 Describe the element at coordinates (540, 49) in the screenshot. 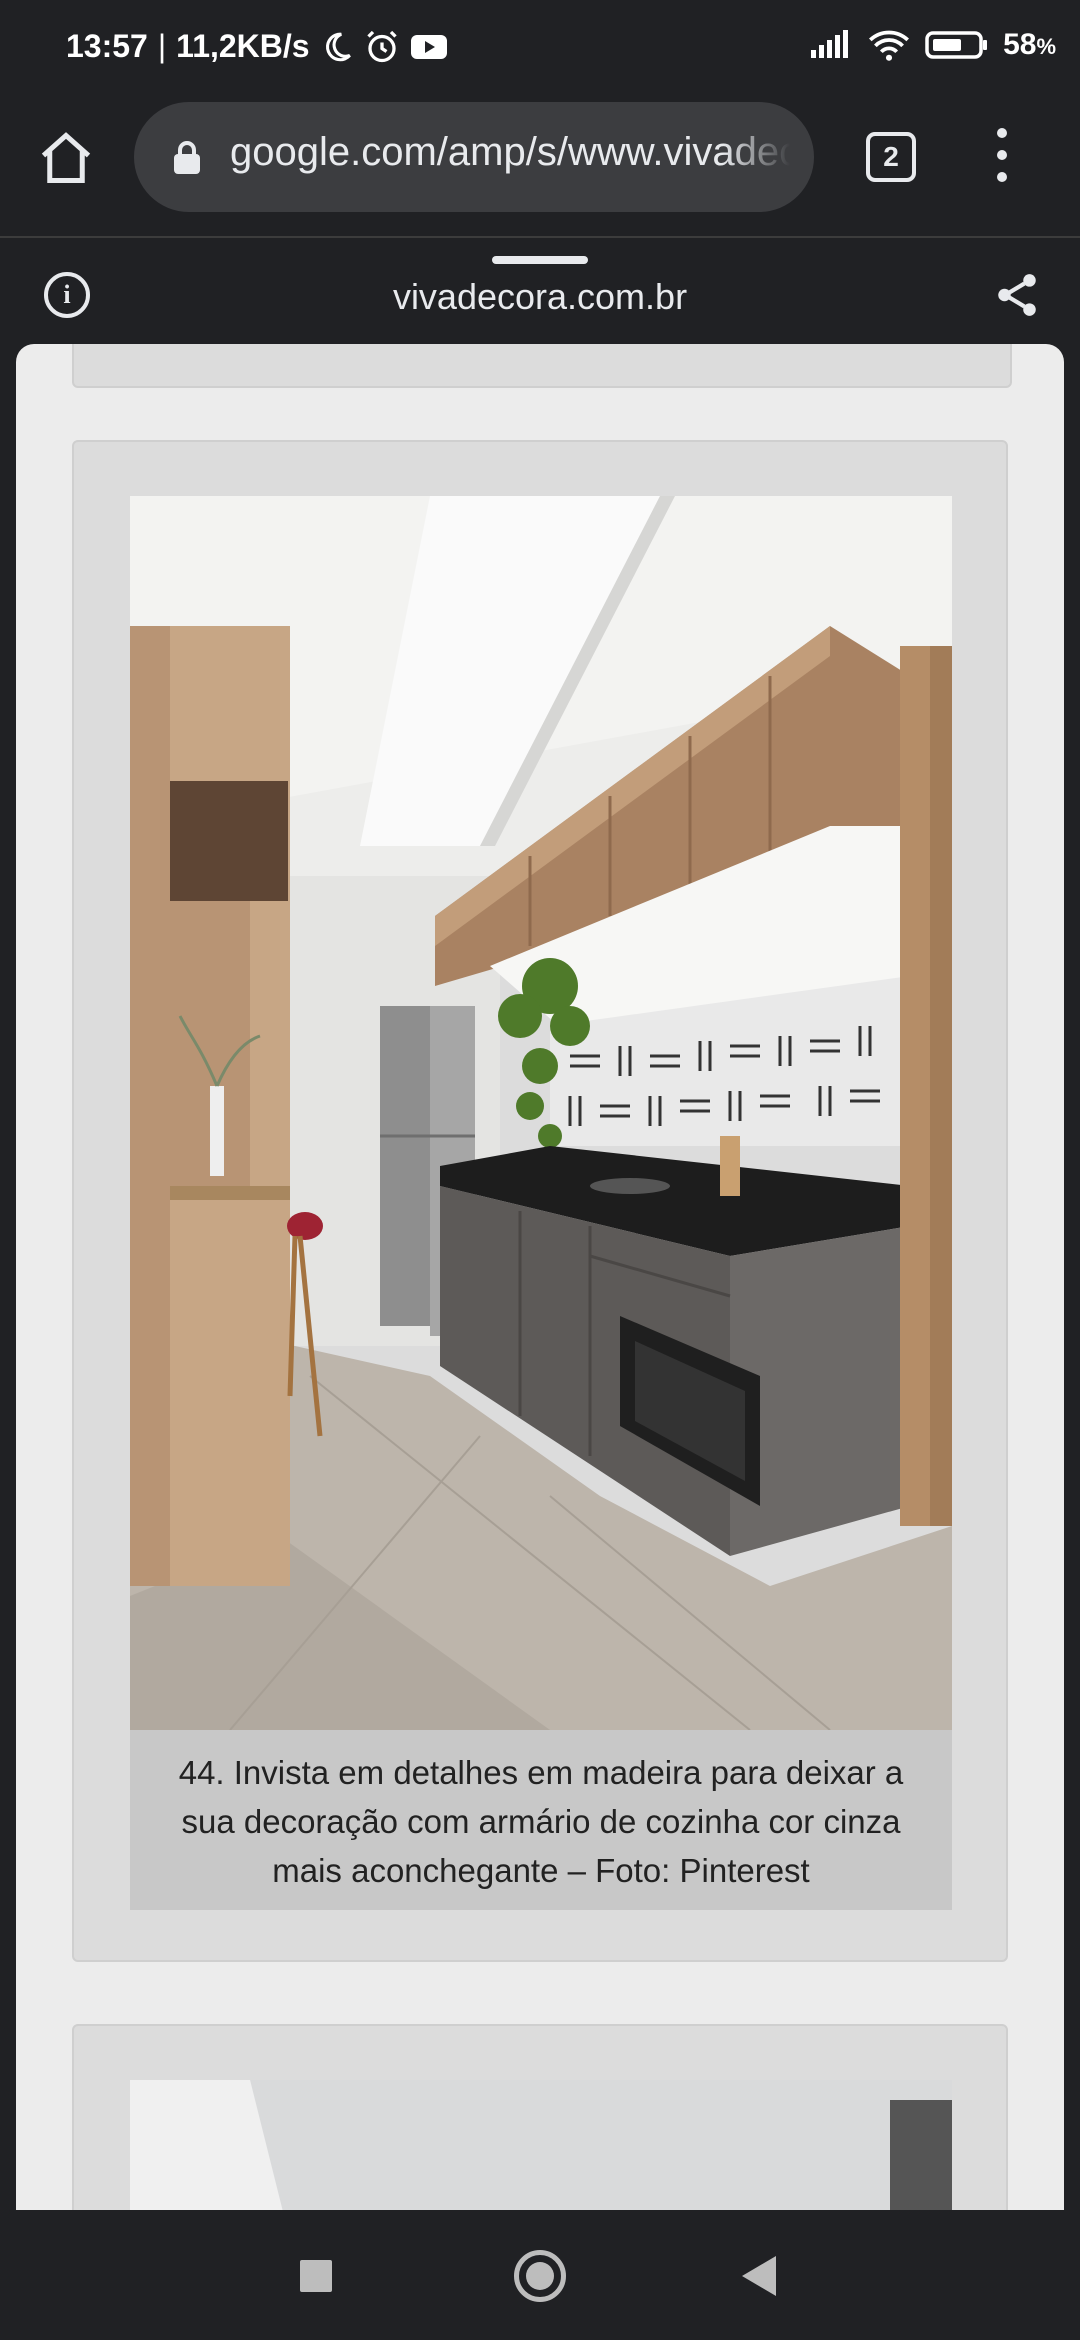

I see `status-bar: 13:57 | 11,2KB/s 58%` at that location.